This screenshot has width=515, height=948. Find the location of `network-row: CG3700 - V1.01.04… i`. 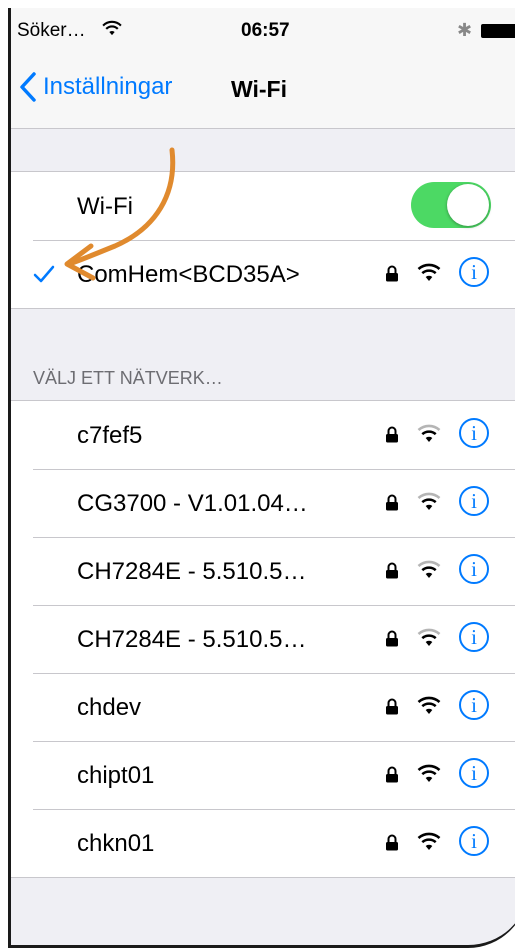

network-row: CG3700 - V1.01.04… i is located at coordinates (263, 503).